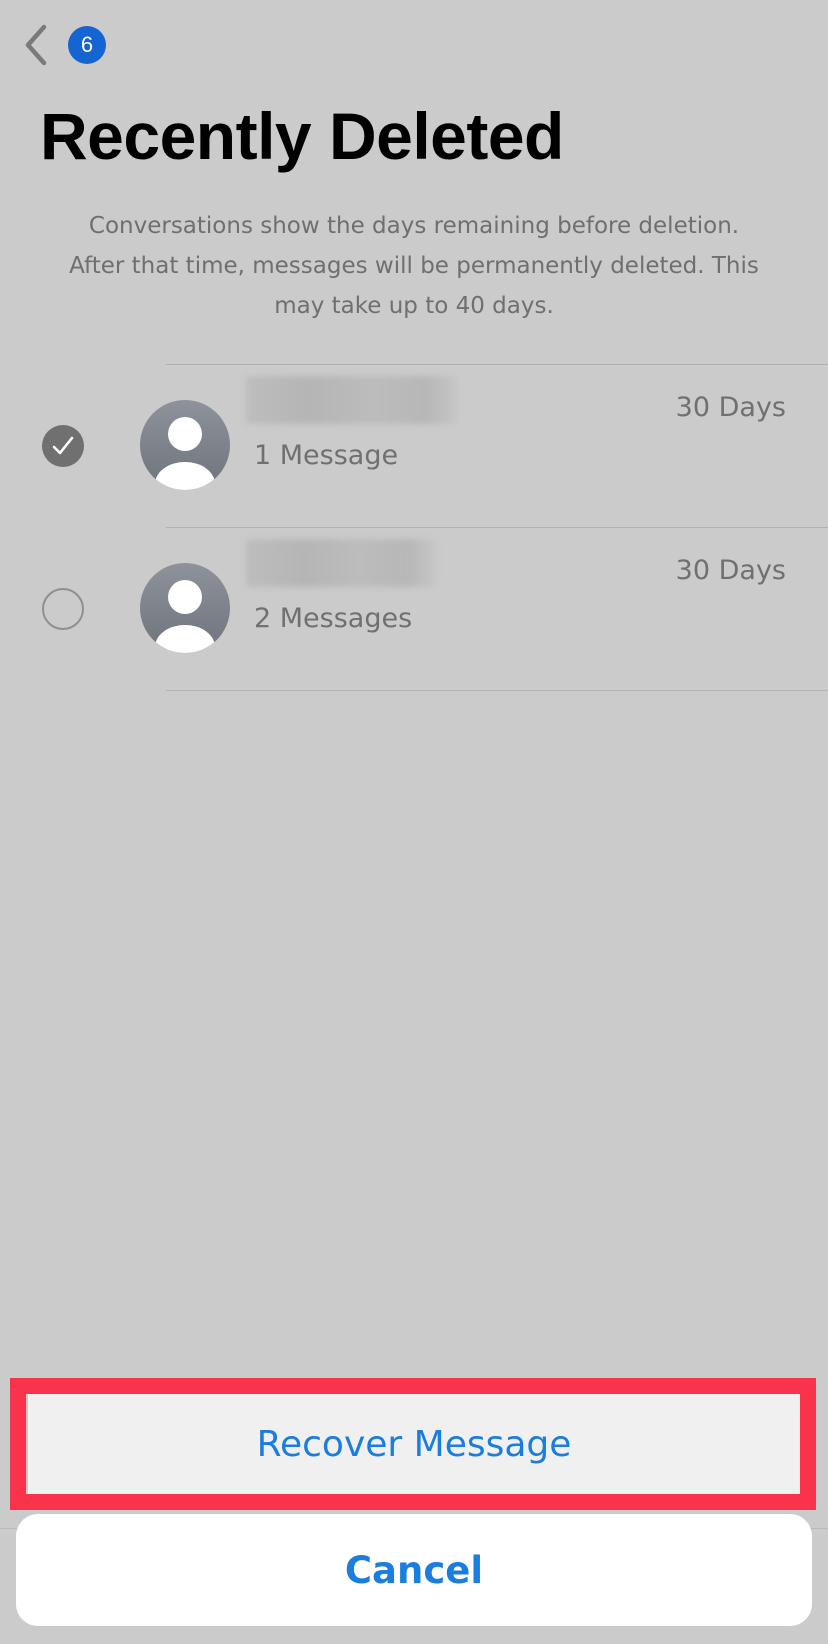 This screenshot has width=828, height=1644. What do you see at coordinates (414, 608) in the screenshot?
I see `conversation-row: 2 Messages 30 Days` at bounding box center [414, 608].